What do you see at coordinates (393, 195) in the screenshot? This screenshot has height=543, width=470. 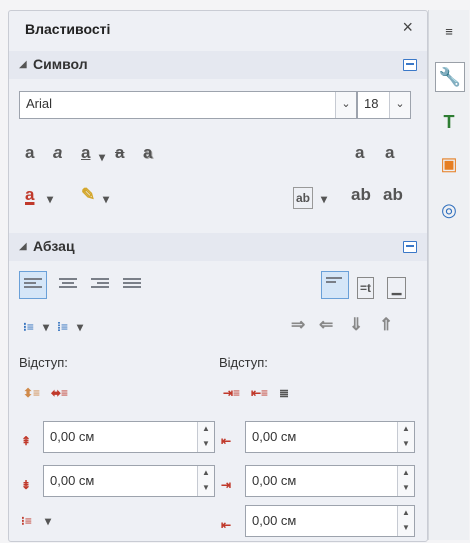 I see `subscript-icon: ab` at bounding box center [393, 195].